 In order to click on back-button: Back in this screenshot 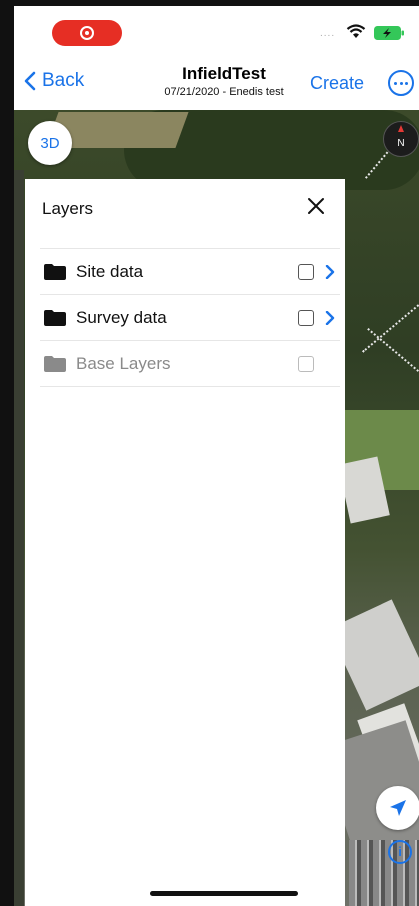, I will do `click(54, 81)`.